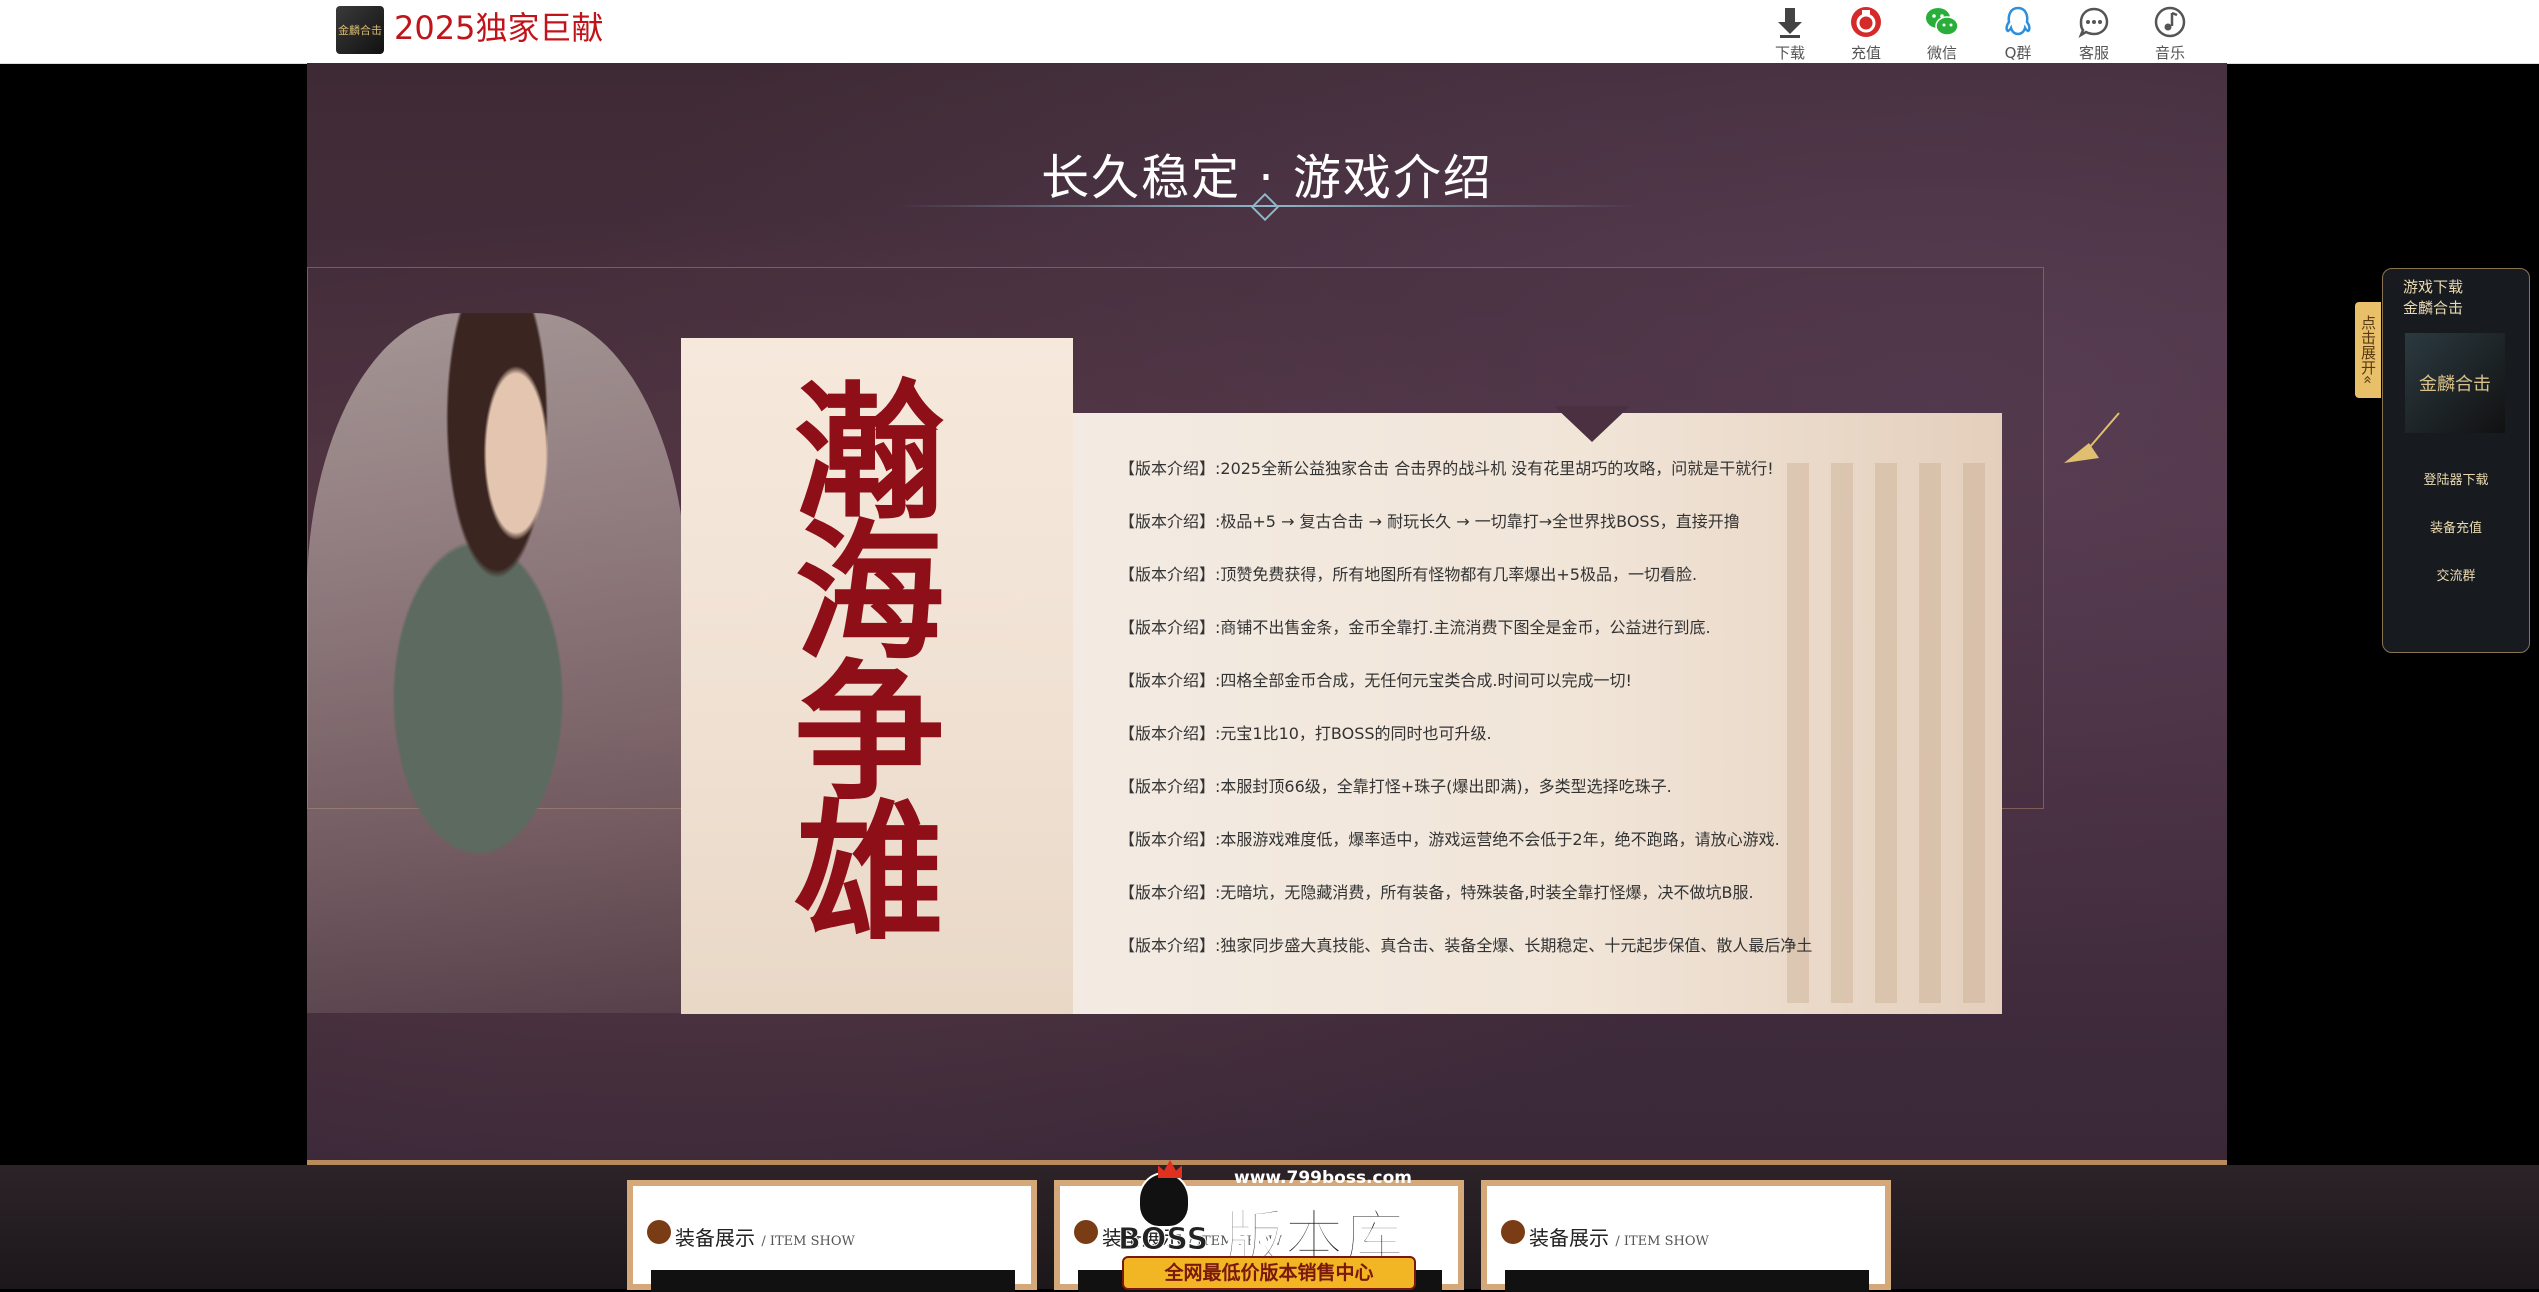 The image size is (2539, 1292). I want to click on site-logo: 金麟合击, so click(360, 30).